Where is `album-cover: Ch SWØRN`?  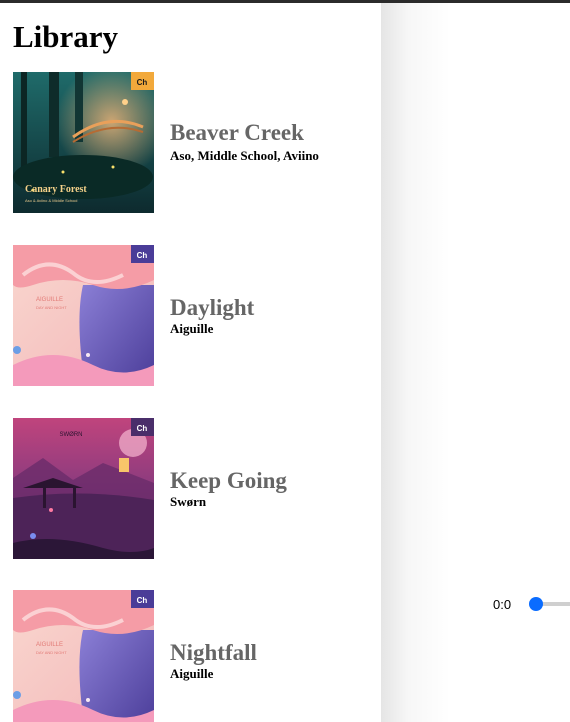 album-cover: Ch SWØRN is located at coordinates (83, 488).